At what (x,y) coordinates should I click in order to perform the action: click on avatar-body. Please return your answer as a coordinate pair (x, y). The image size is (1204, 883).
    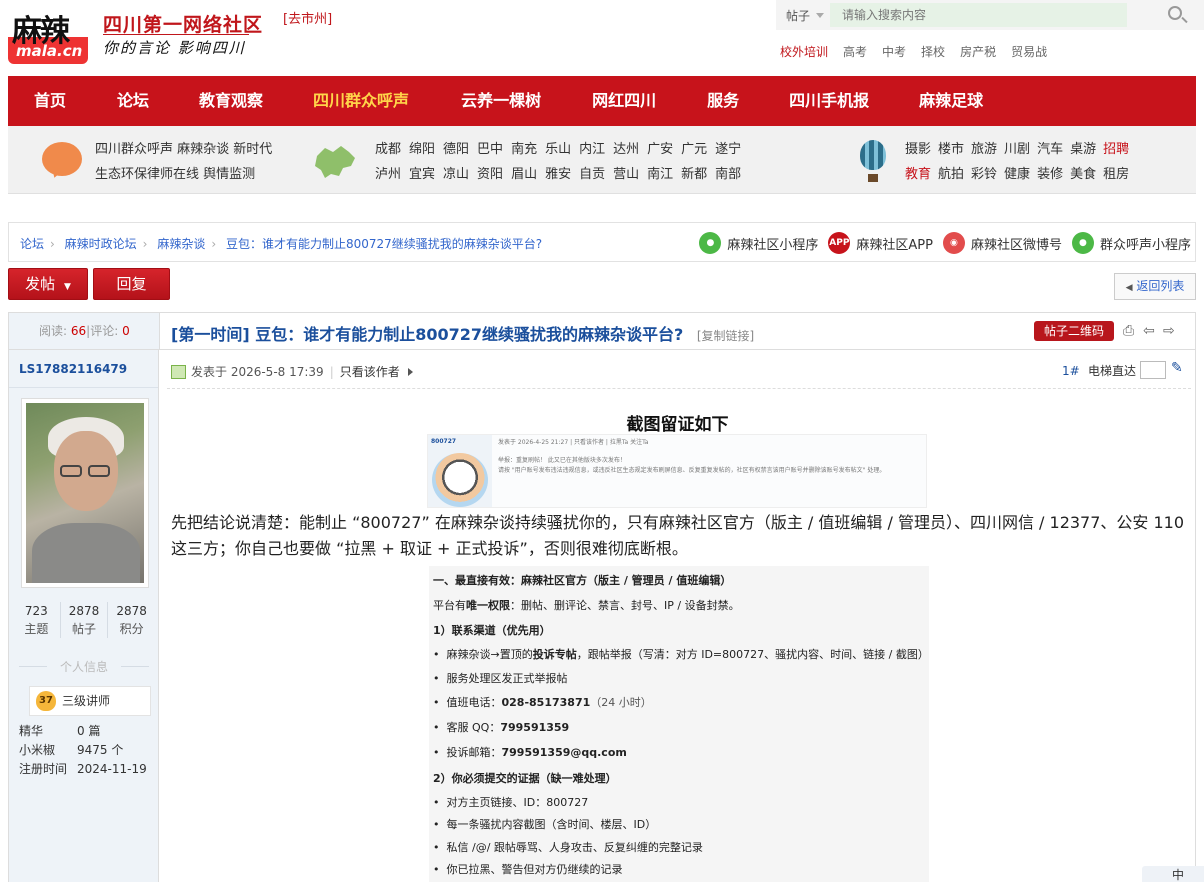
    Looking at the image, I should click on (86, 553).